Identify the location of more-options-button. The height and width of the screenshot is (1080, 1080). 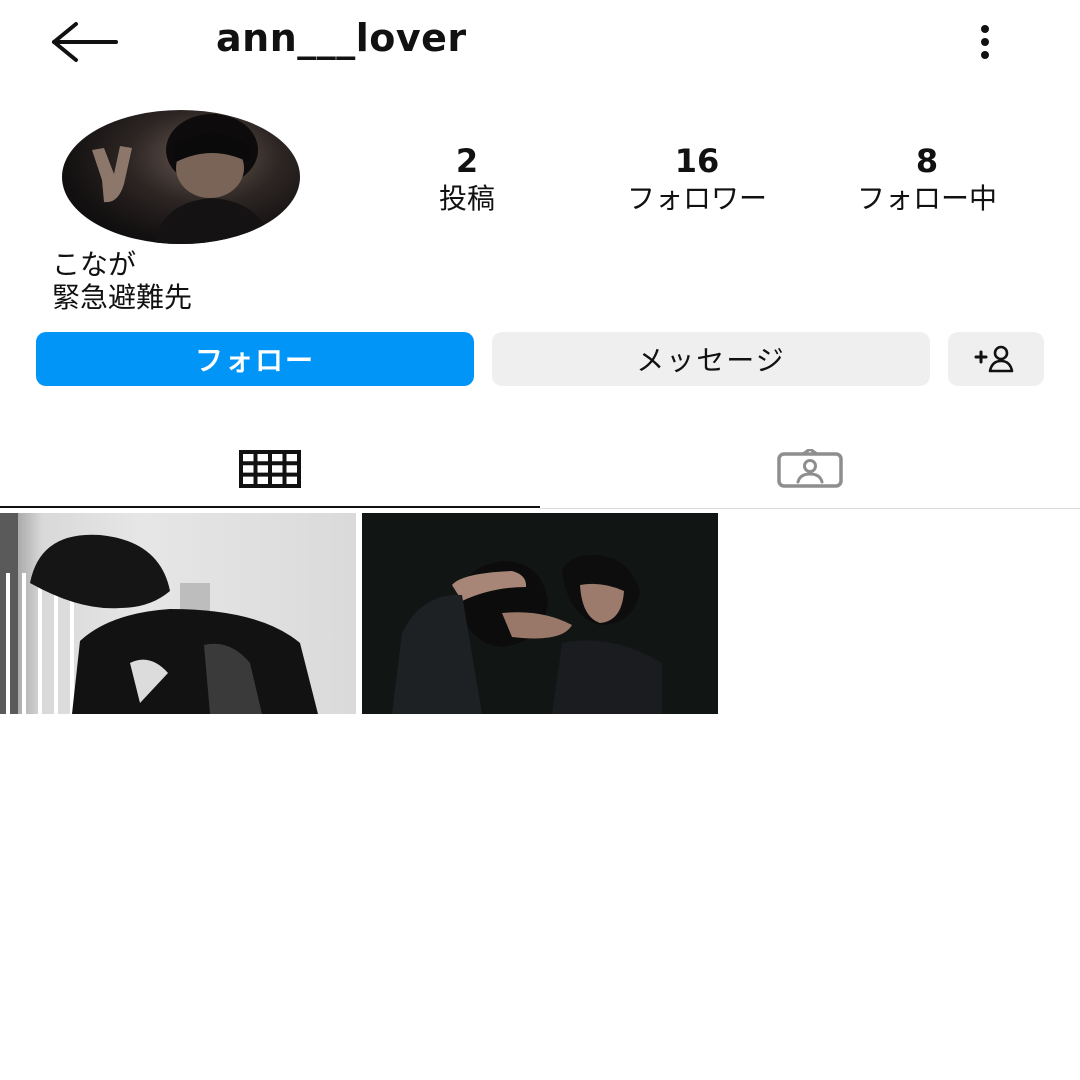
(985, 42).